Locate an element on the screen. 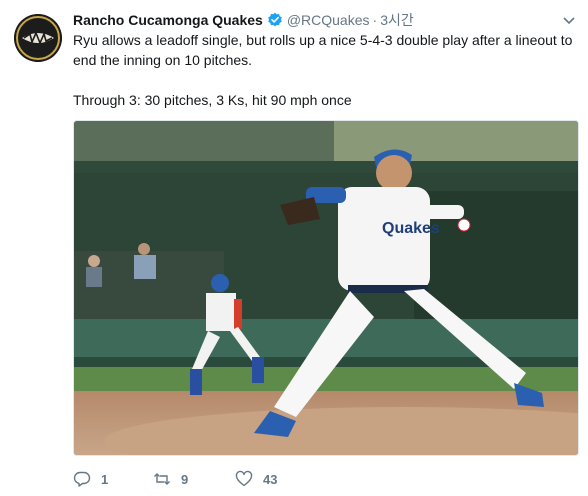 The width and height of the screenshot is (588, 496). chevron-down-icon is located at coordinates (569, 21).